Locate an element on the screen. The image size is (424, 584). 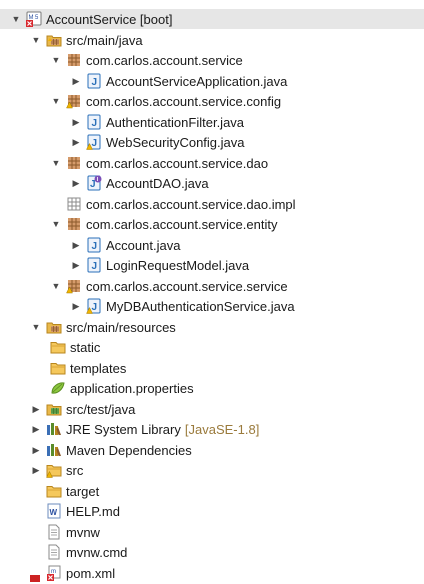
tree-row-label: HELP.md is located at coordinates (93, 511).